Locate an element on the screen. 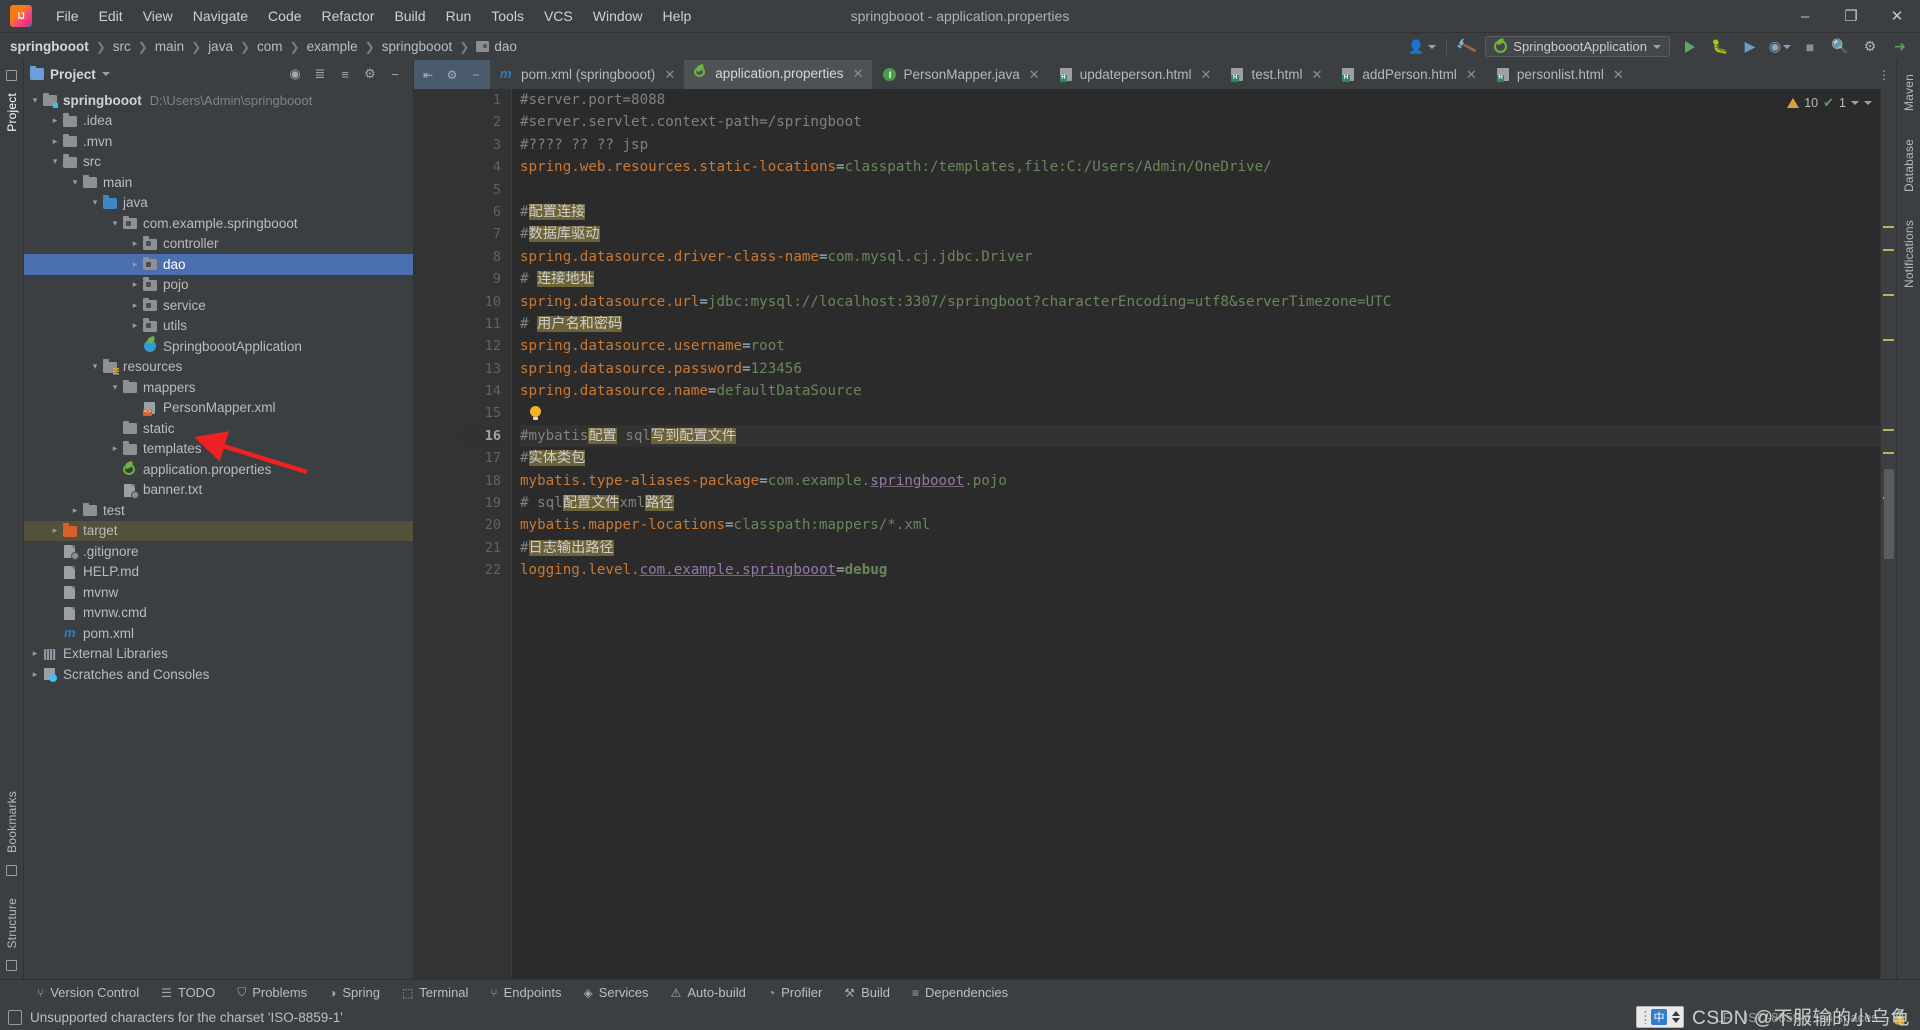 The width and height of the screenshot is (1920, 1030). menu-item-vcs: VCS is located at coordinates (558, 16).